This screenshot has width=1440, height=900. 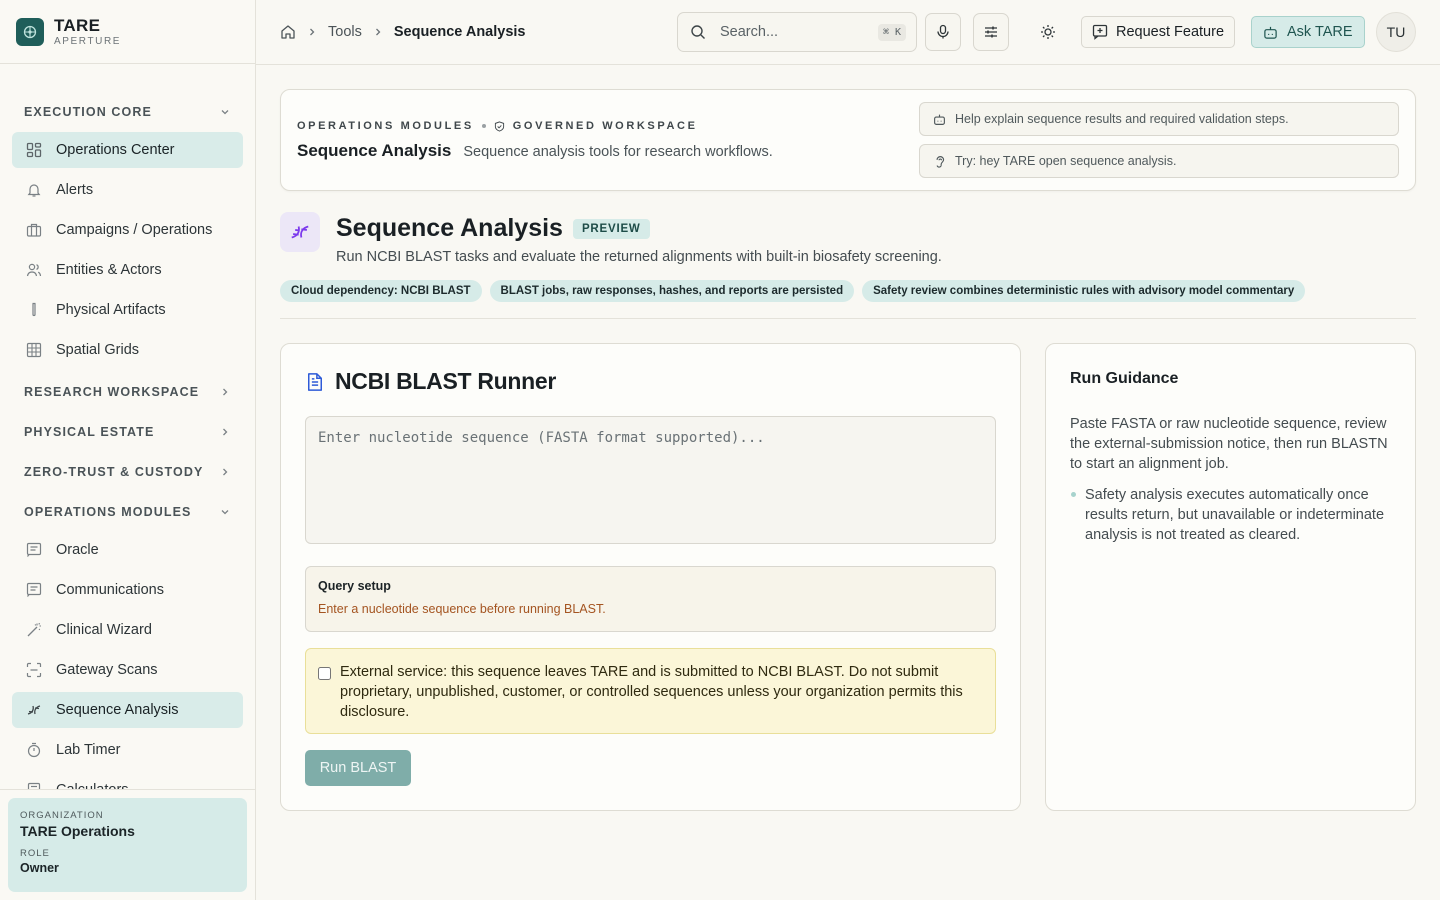 I want to click on sliders-icon, so click(x=991, y=32).